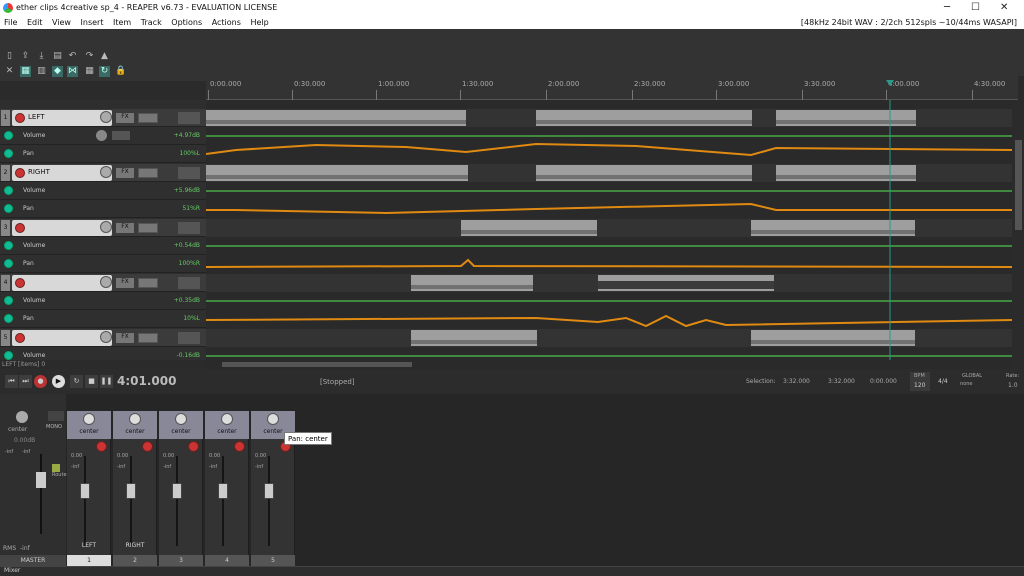 The height and width of the screenshot is (576, 1024). What do you see at coordinates (151, 22) in the screenshot?
I see `menu-track: Track` at bounding box center [151, 22].